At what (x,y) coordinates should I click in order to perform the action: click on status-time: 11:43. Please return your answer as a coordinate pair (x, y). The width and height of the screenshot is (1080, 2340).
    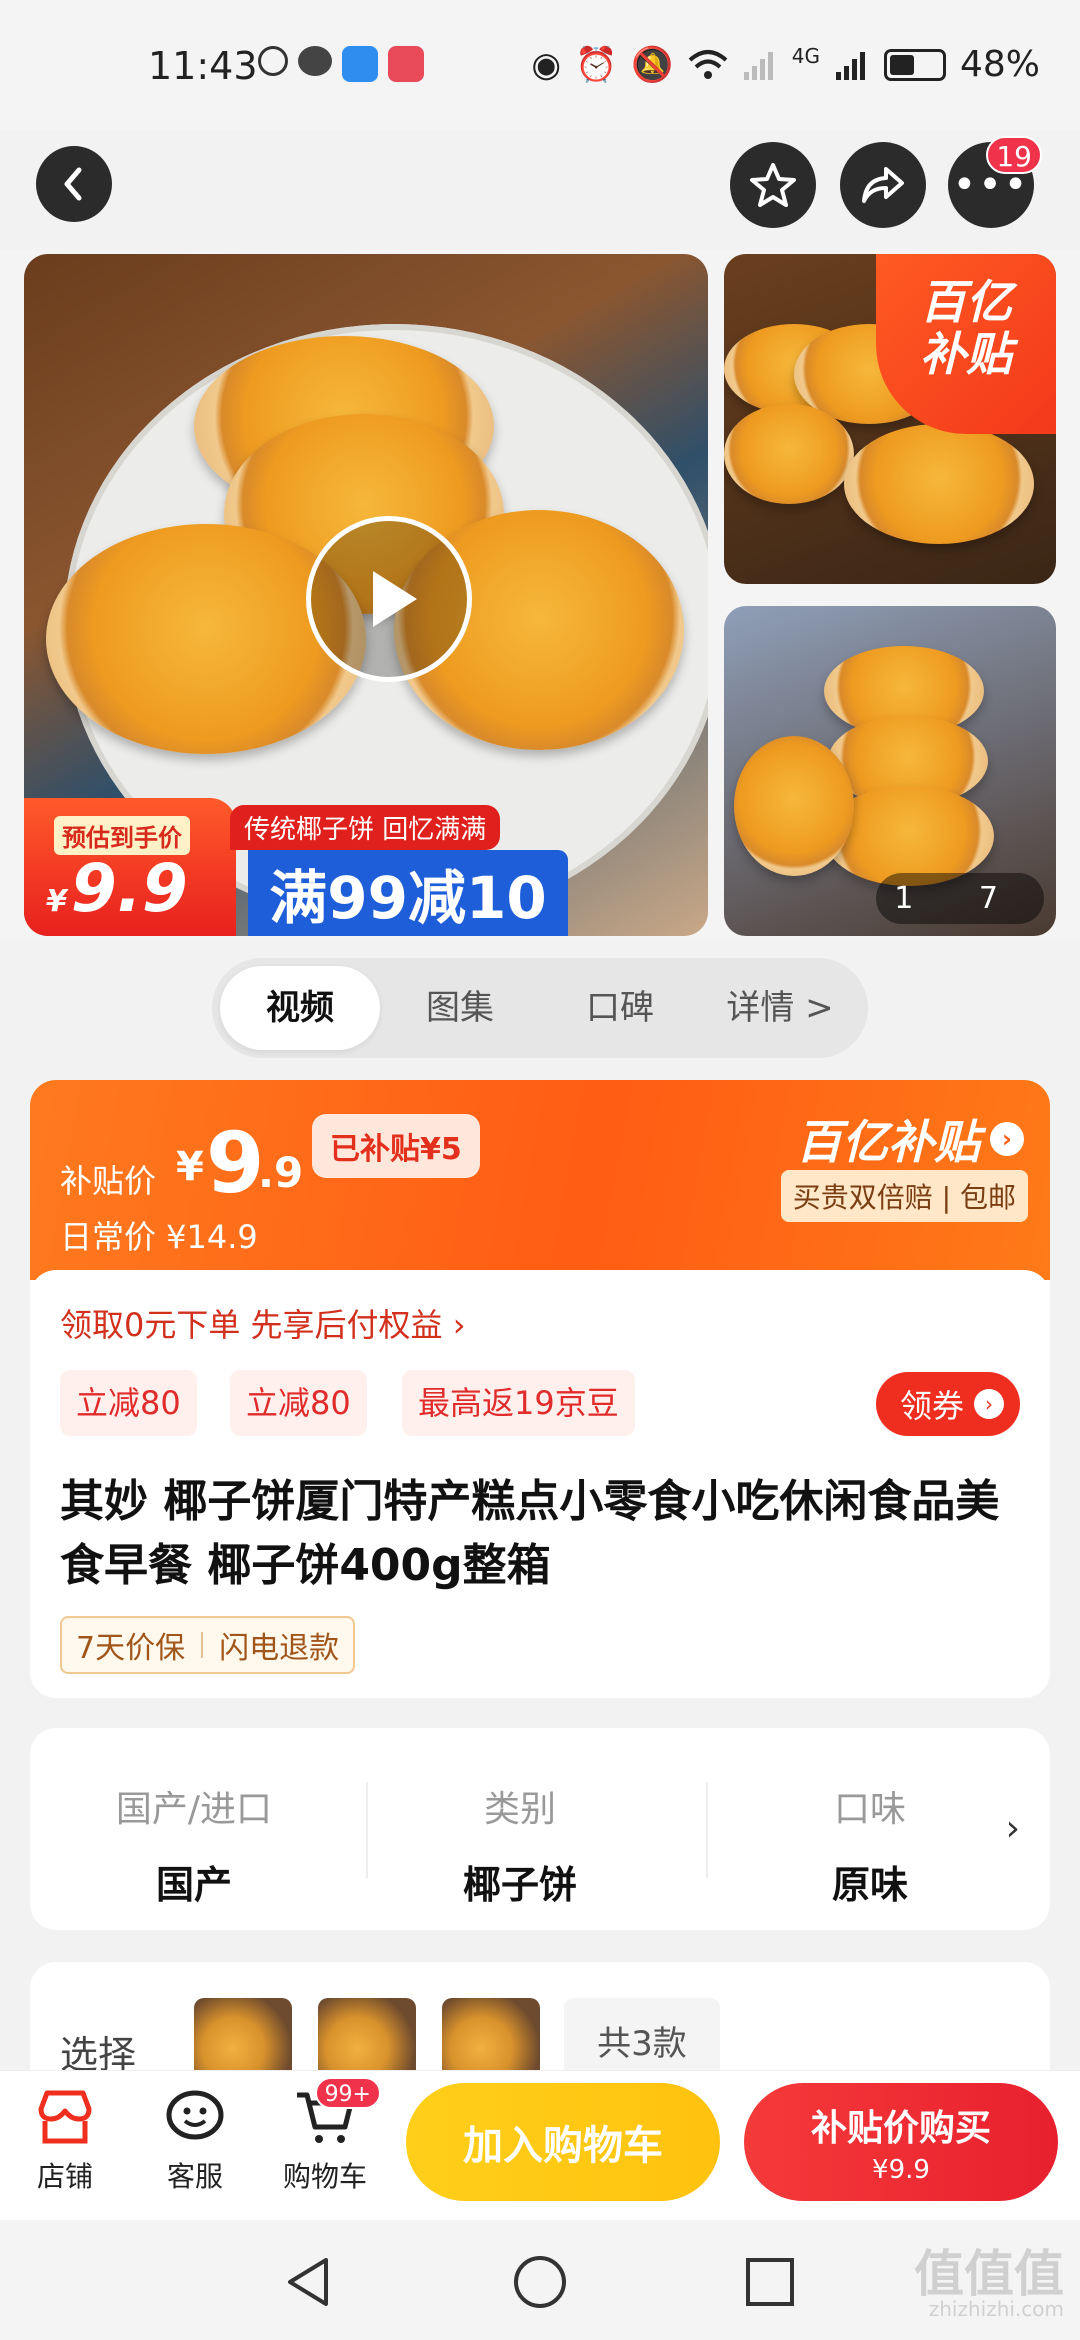
    Looking at the image, I should click on (203, 66).